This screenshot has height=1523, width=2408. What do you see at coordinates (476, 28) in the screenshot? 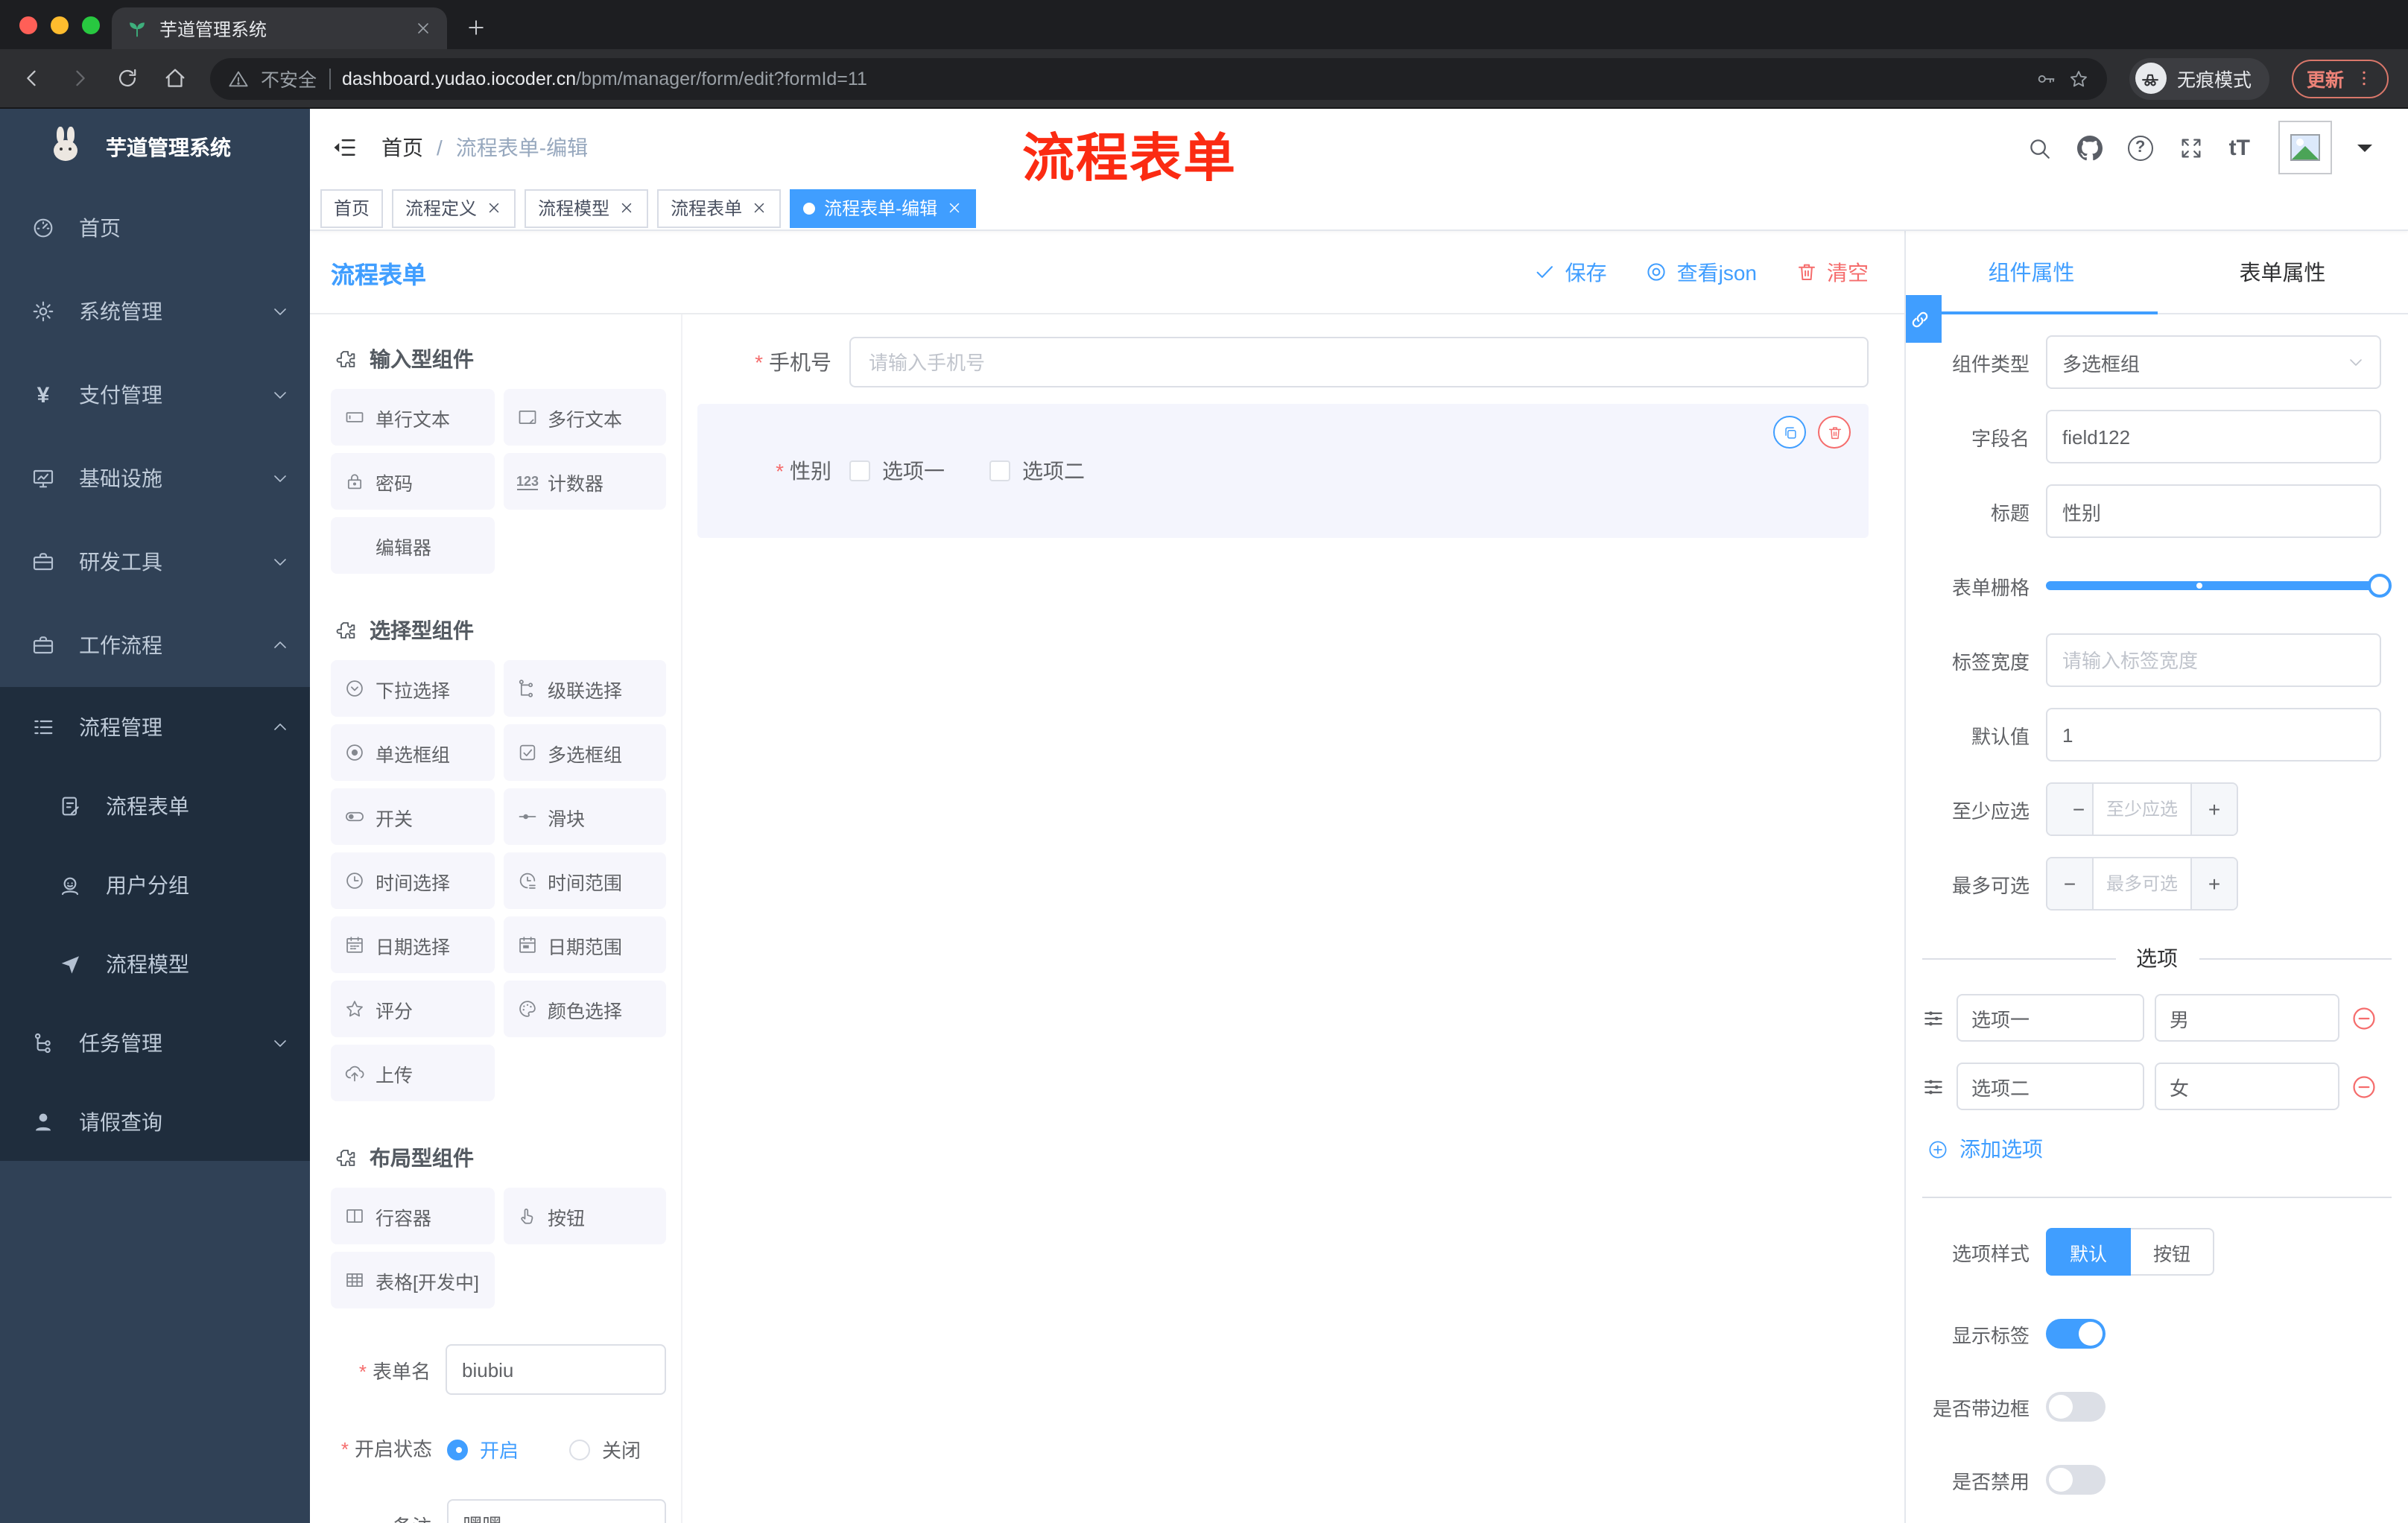
I see `new-tab-button` at bounding box center [476, 28].